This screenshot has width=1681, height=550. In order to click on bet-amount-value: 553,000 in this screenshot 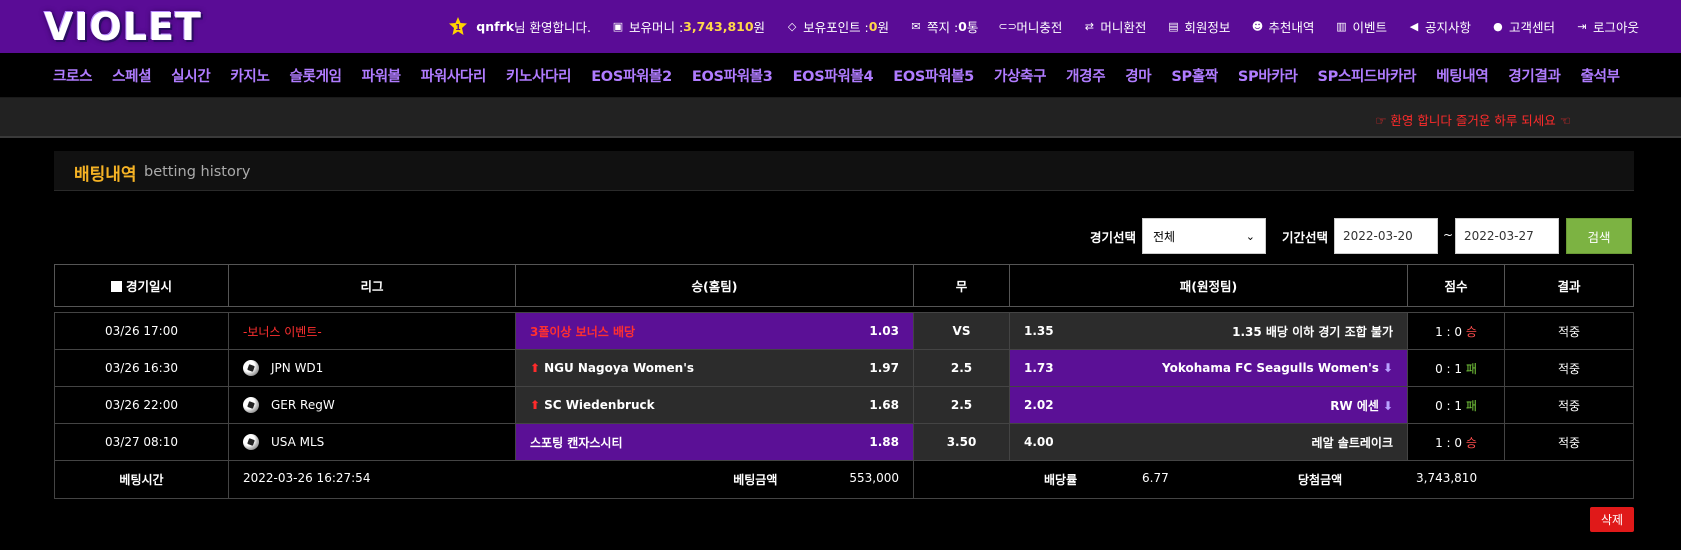, I will do `click(874, 478)`.